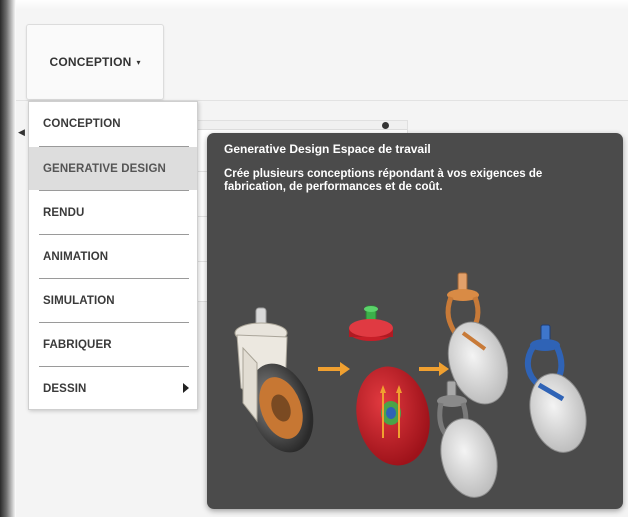  I want to click on panel-scrollbar, so click(302, 125).